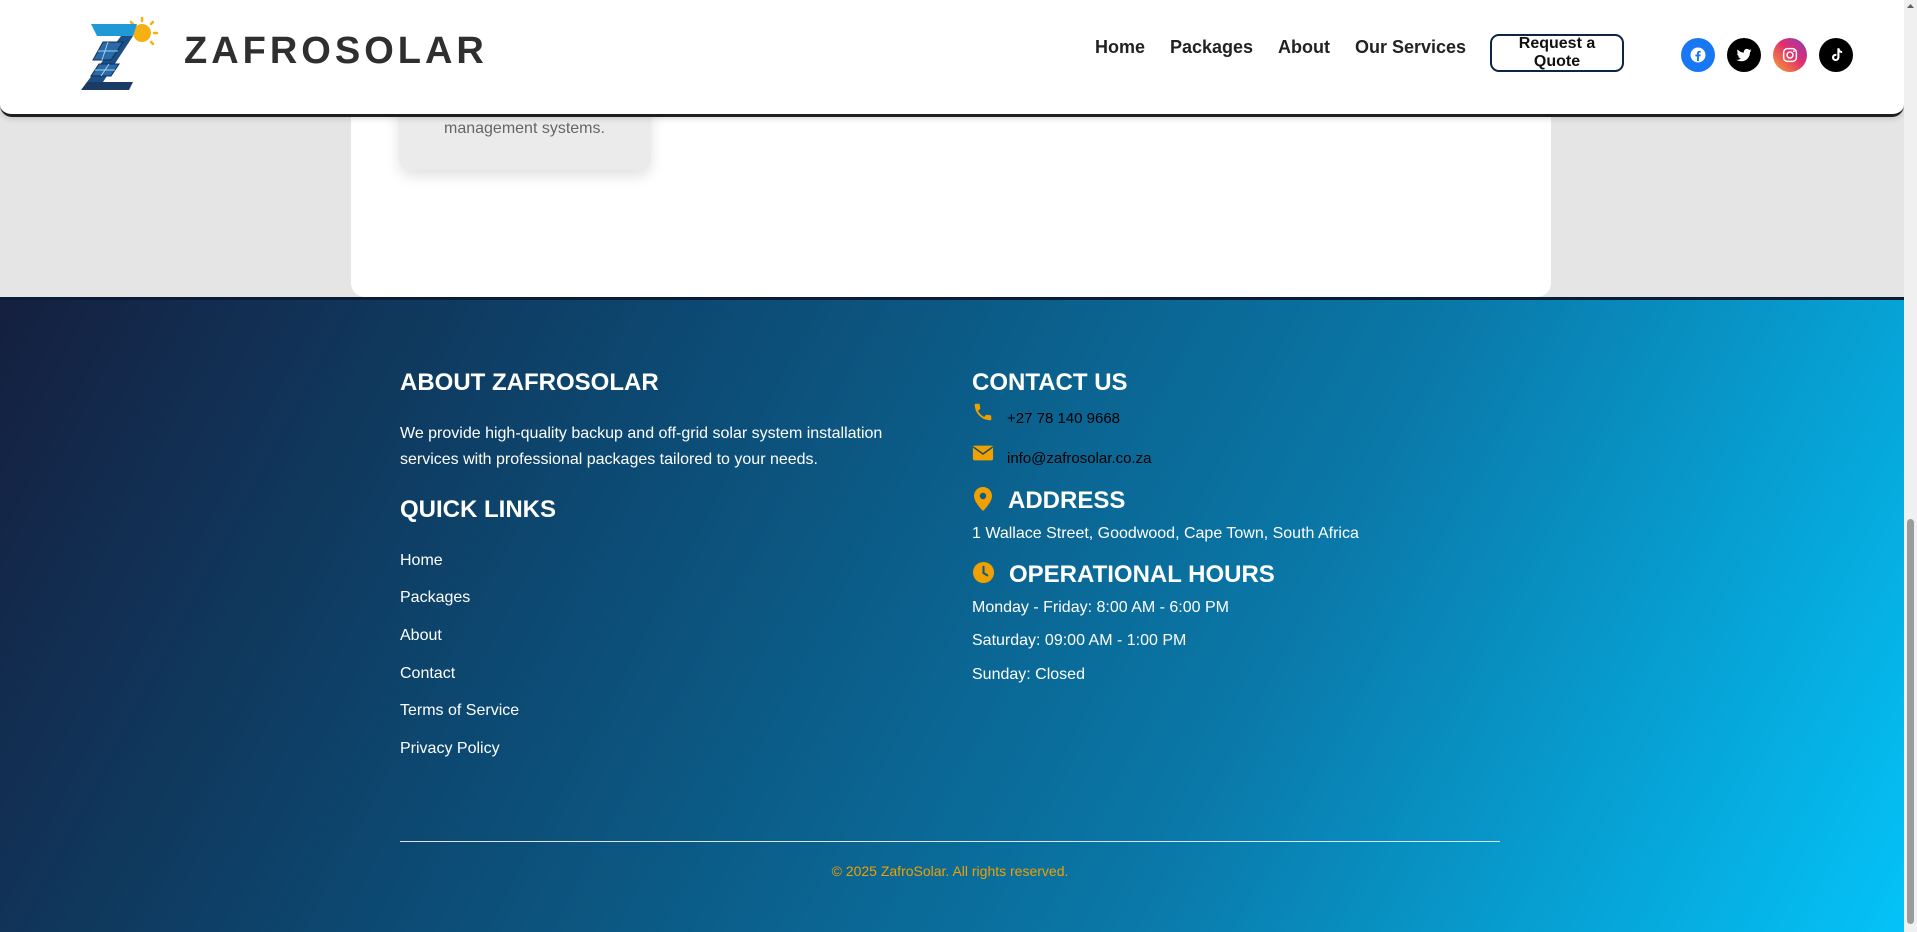 The width and height of the screenshot is (1917, 932). I want to click on zafrosolar-logo-icon, so click(119, 54).